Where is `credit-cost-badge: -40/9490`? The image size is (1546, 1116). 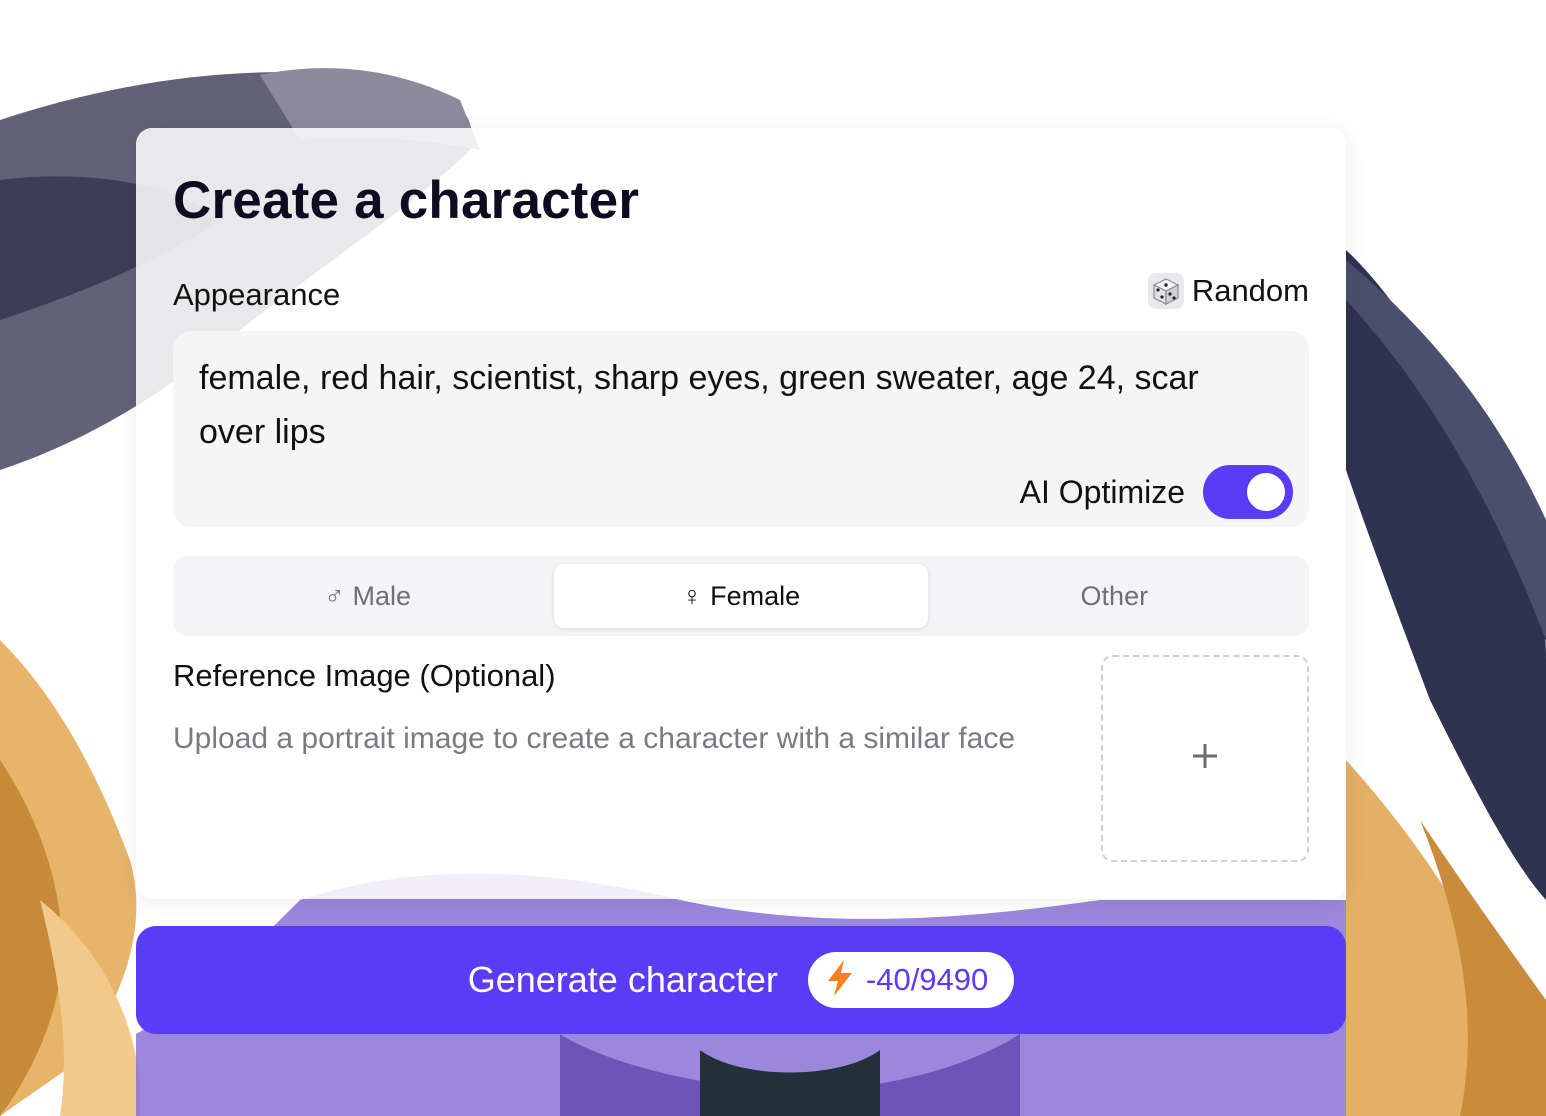 credit-cost-badge: -40/9490 is located at coordinates (911, 980).